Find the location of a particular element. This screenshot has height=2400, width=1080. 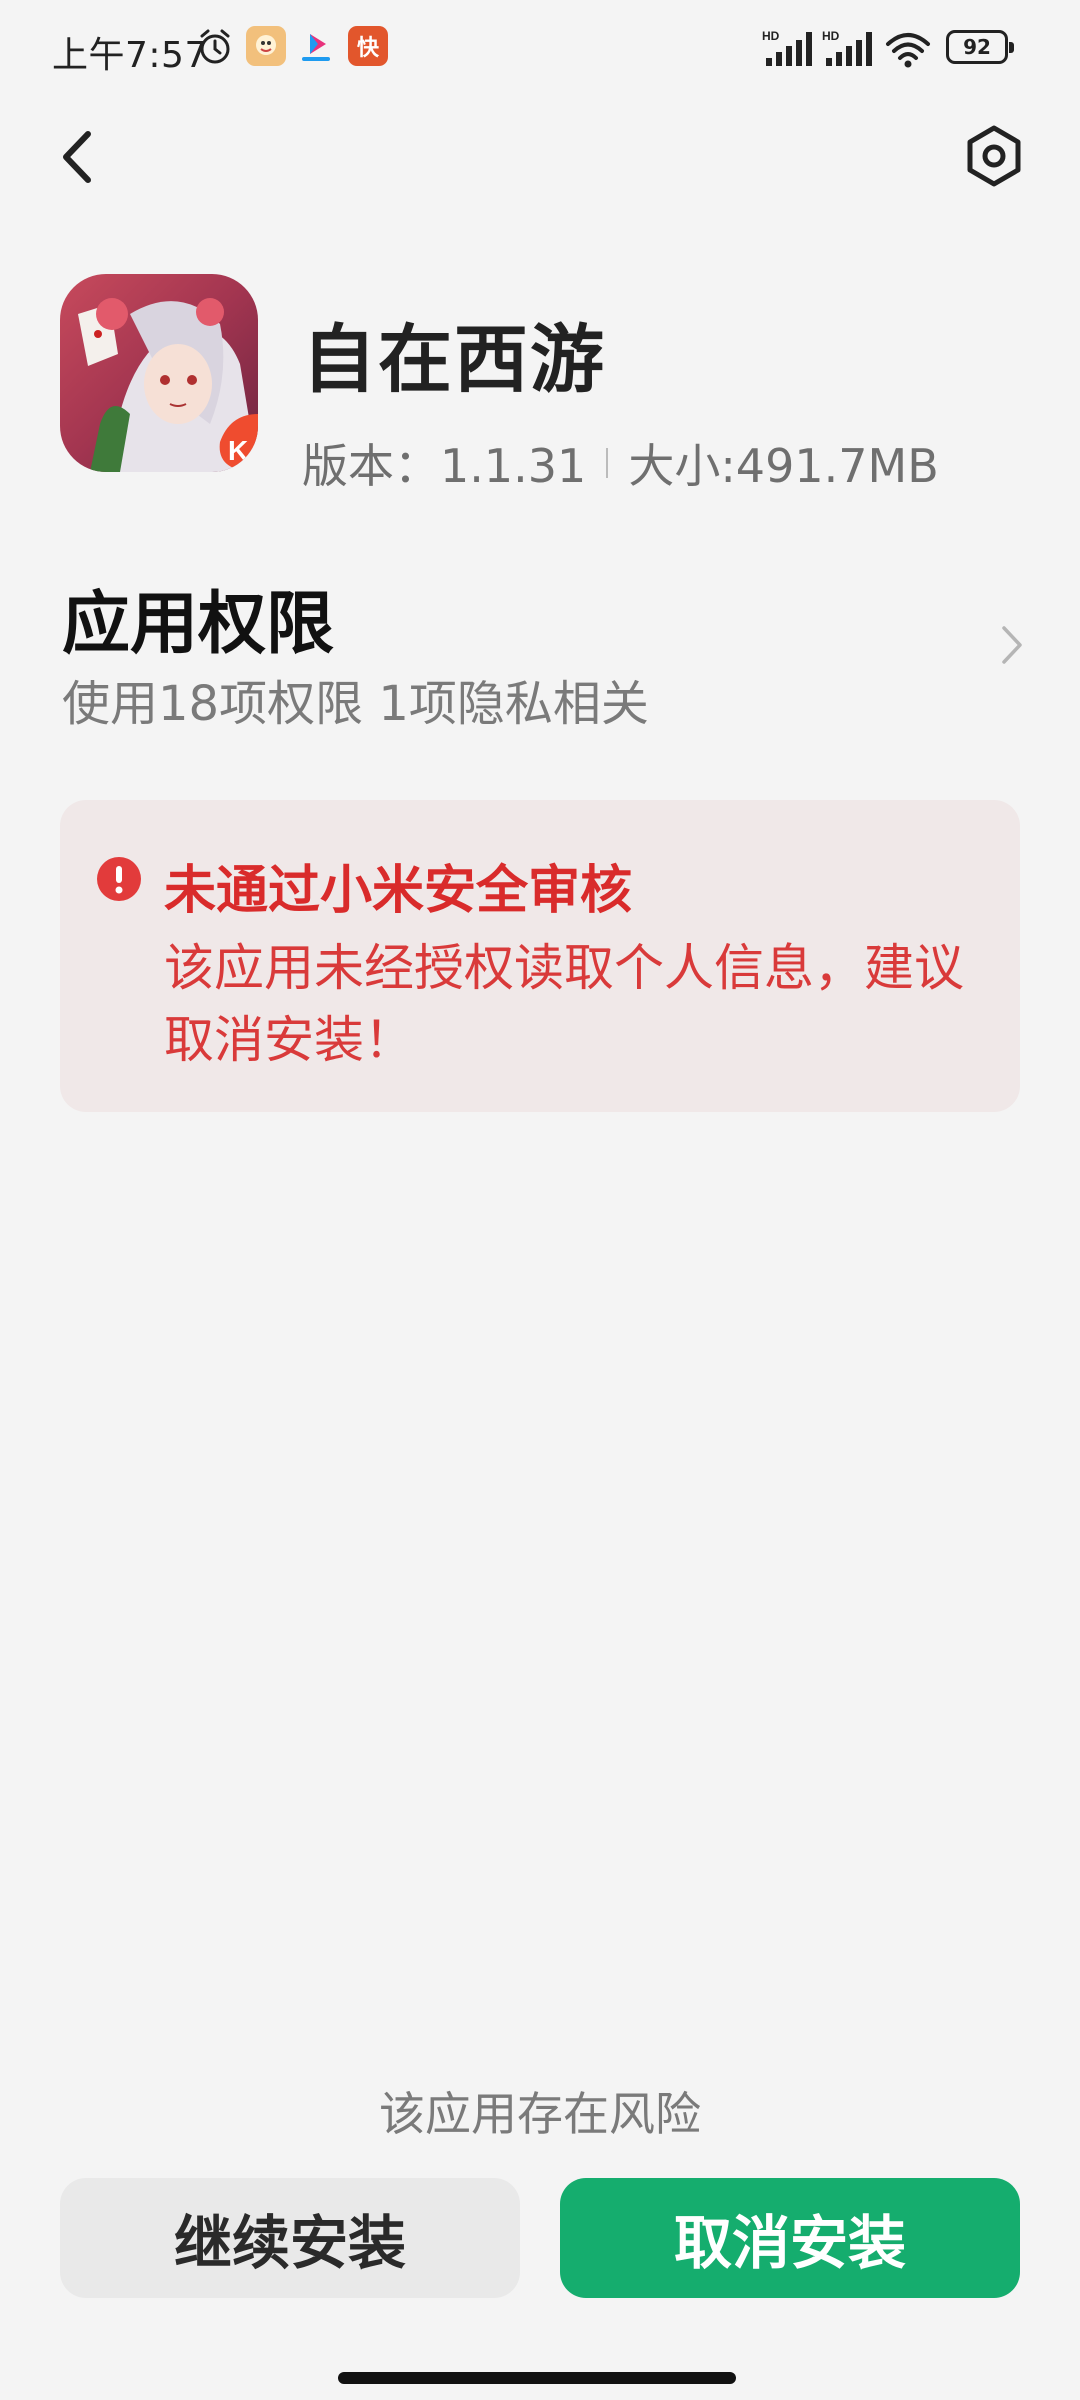

clock: 上午7:57 is located at coordinates (130, 55).